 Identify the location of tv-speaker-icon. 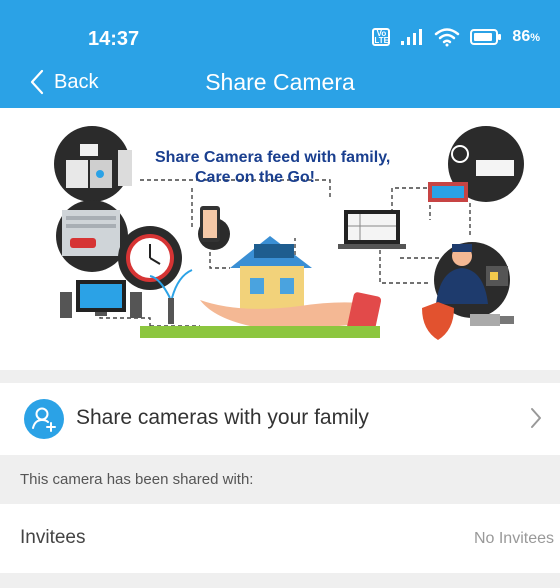
(101, 299).